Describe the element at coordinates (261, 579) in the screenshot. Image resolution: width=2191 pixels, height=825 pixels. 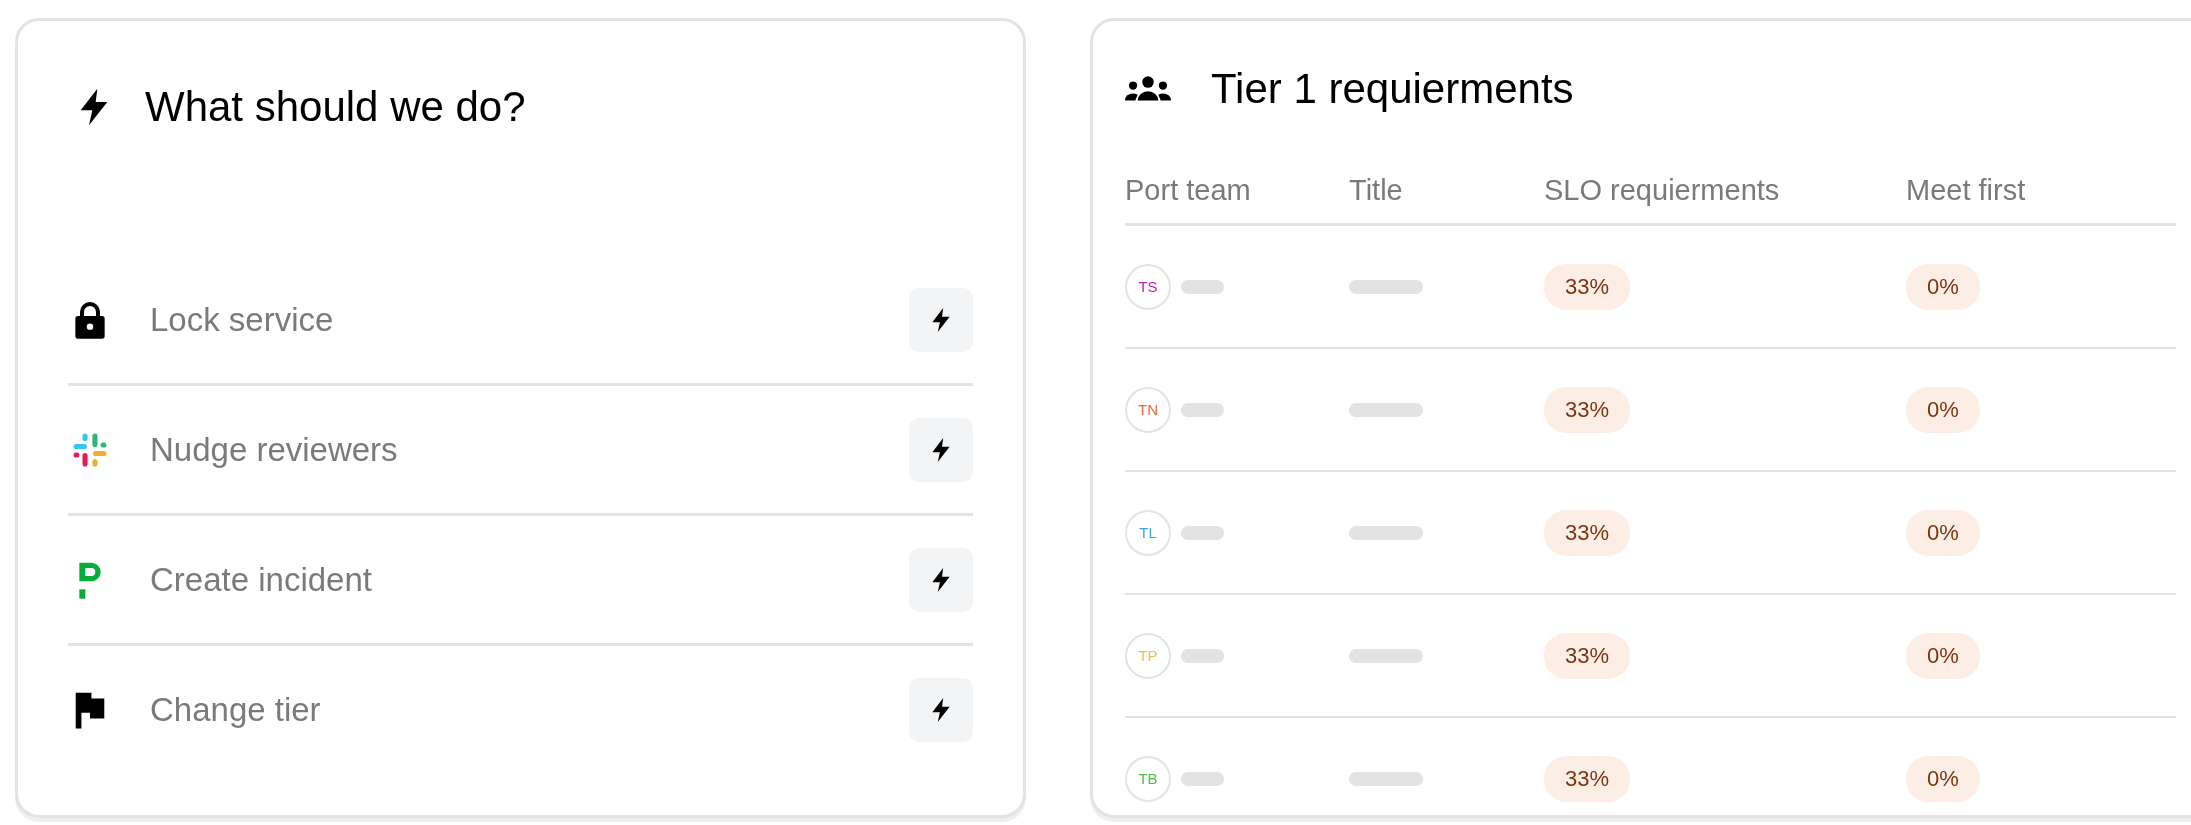
I see `action-label: Create incident` at that location.